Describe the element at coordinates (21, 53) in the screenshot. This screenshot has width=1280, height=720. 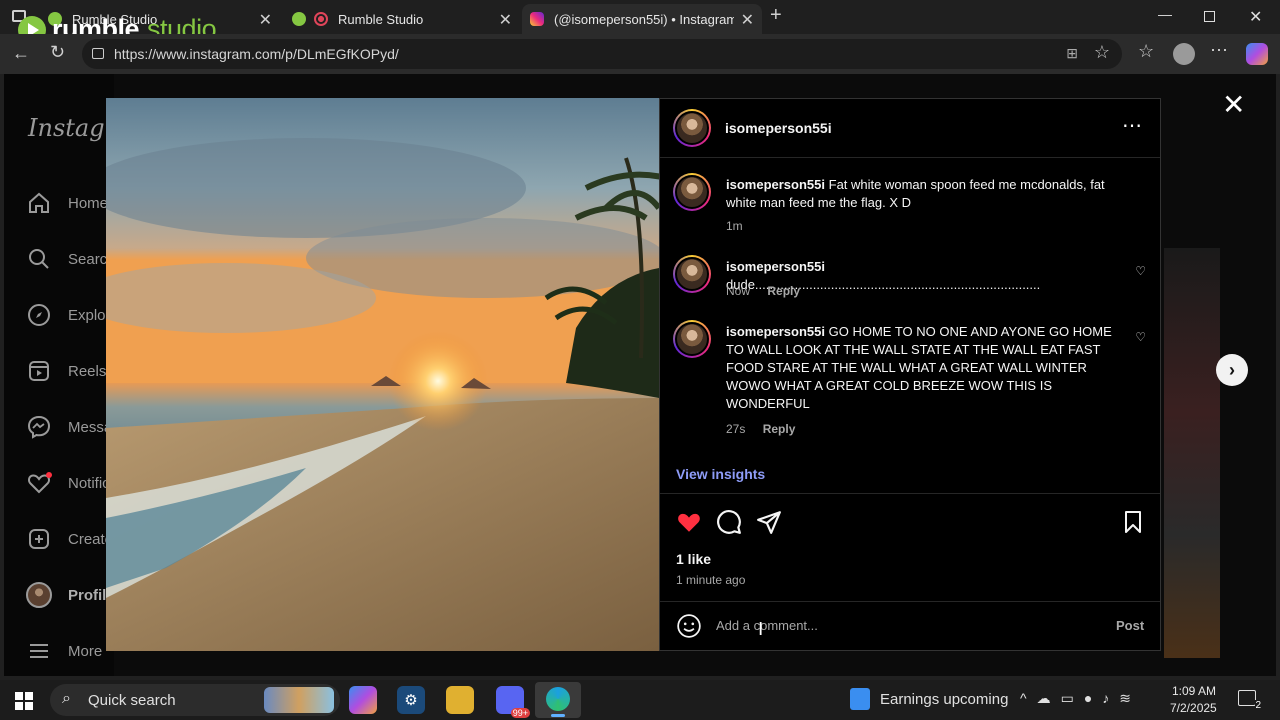
I see `back-arrow-icon: ←` at that location.